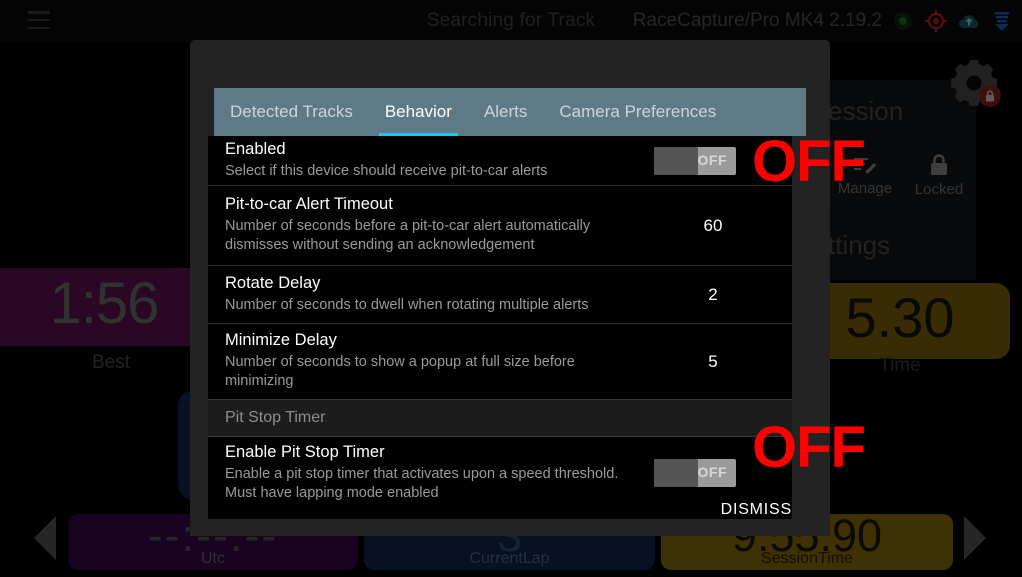 This screenshot has height=577, width=1022. Describe the element at coordinates (273, 282) in the screenshot. I see `row-title: Rotate Delay` at that location.